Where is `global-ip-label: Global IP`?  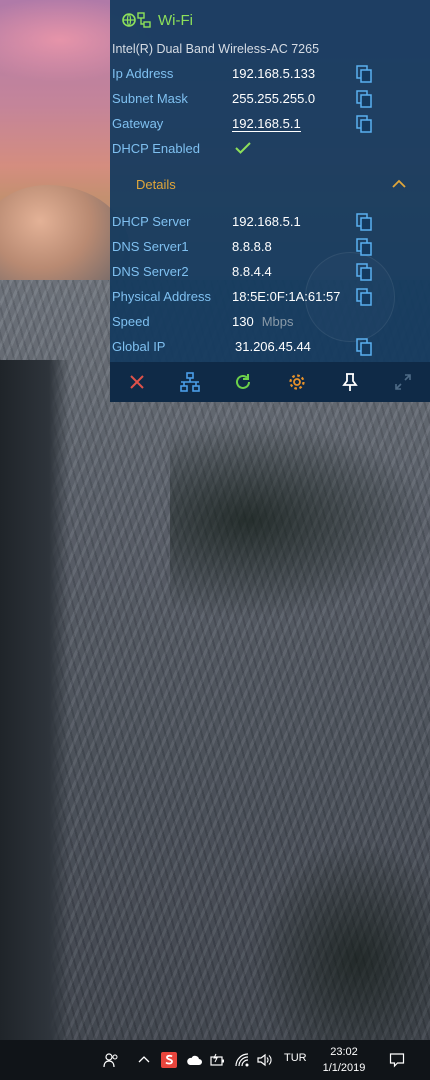
global-ip-label: Global IP is located at coordinates (139, 346).